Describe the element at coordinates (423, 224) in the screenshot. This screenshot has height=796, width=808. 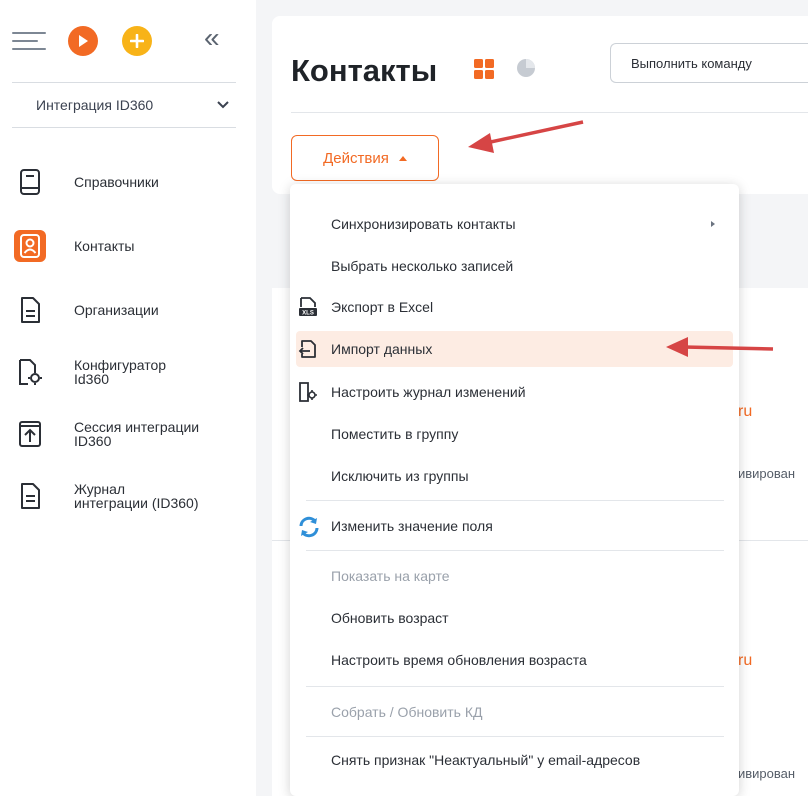
I see `menu-item-label: Синхронизировать контакты` at that location.